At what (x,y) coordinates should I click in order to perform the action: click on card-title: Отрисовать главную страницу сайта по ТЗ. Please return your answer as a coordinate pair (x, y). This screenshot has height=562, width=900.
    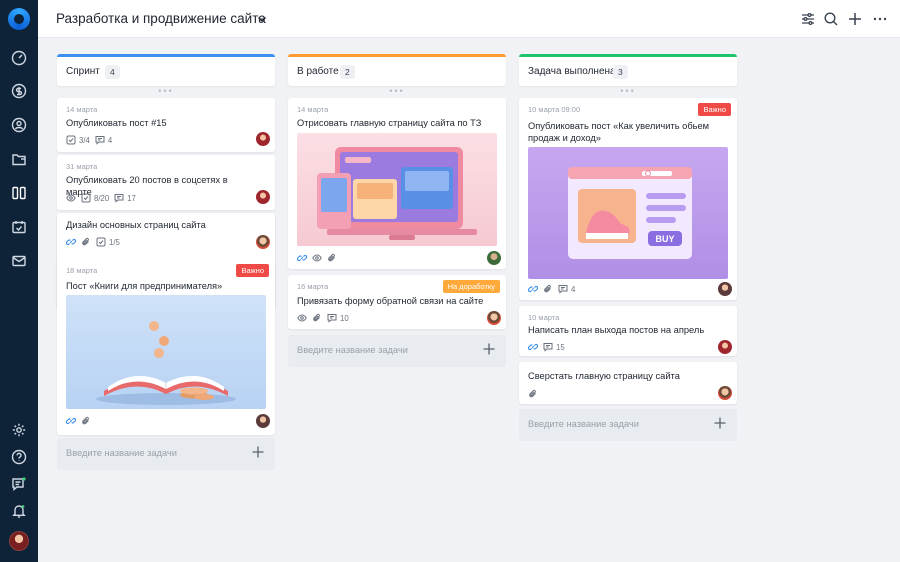
    Looking at the image, I should click on (389, 123).